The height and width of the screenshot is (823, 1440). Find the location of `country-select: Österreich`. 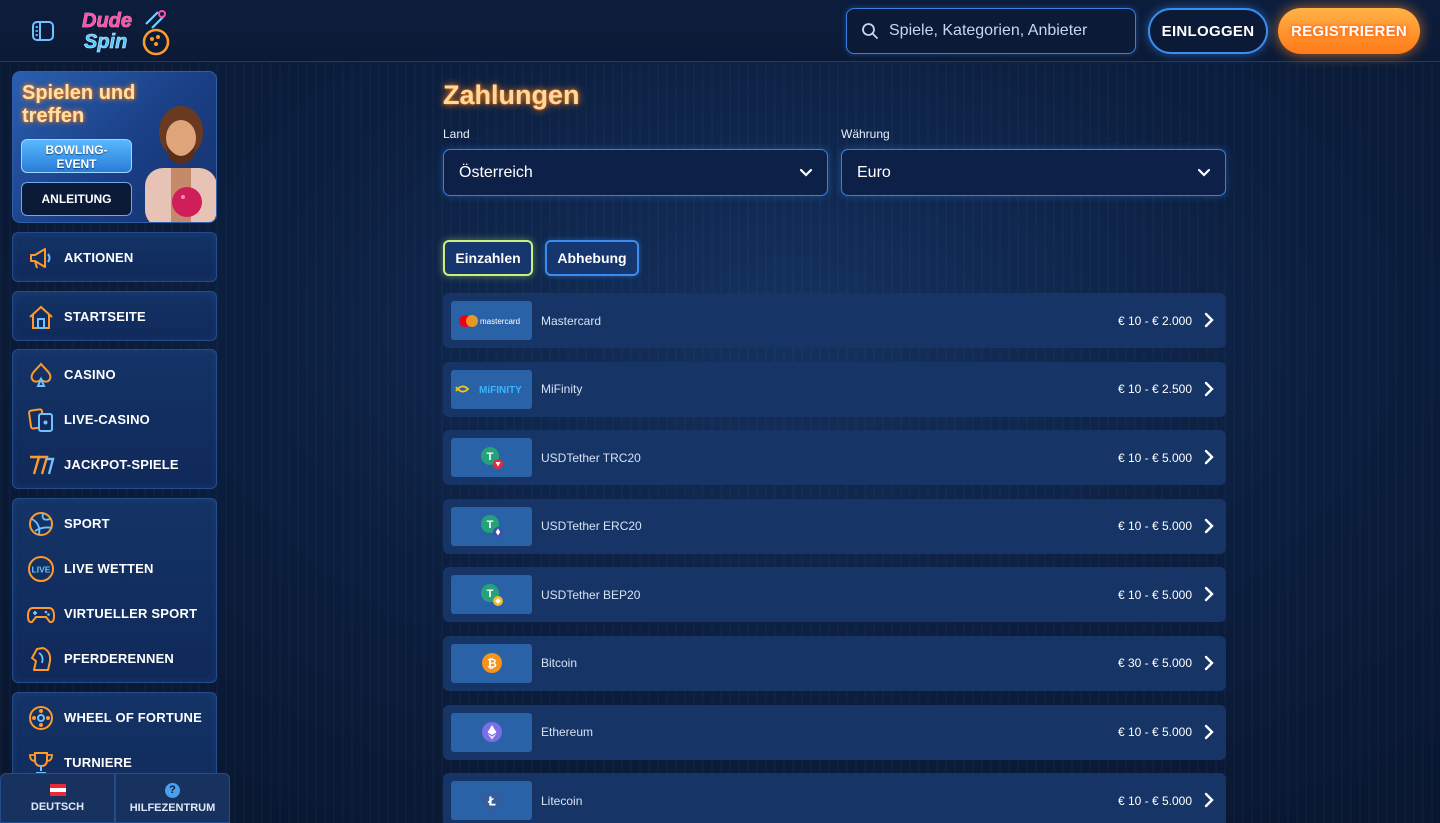

country-select: Österreich is located at coordinates (635, 172).